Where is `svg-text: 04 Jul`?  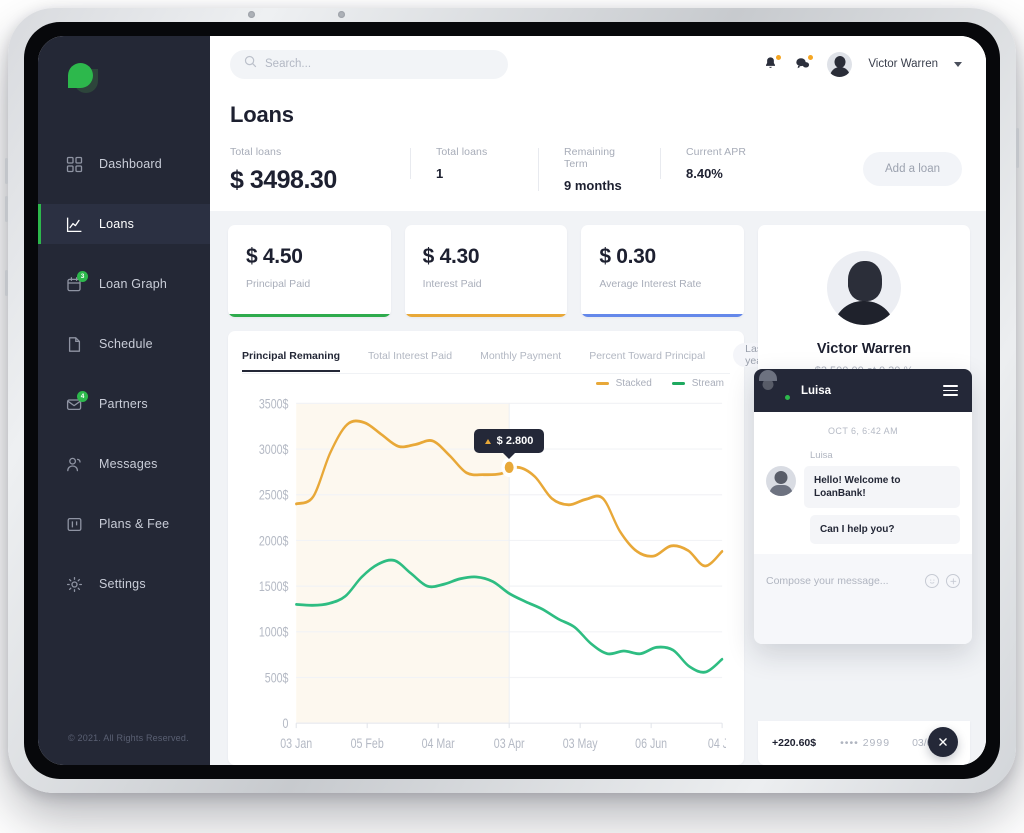 svg-text: 04 Jul is located at coordinates (717, 744).